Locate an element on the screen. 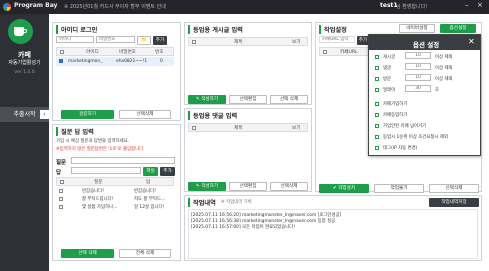 This screenshot has width=489, height=271. comment-table-header: 제목 보기 is located at coordinates (248, 127).